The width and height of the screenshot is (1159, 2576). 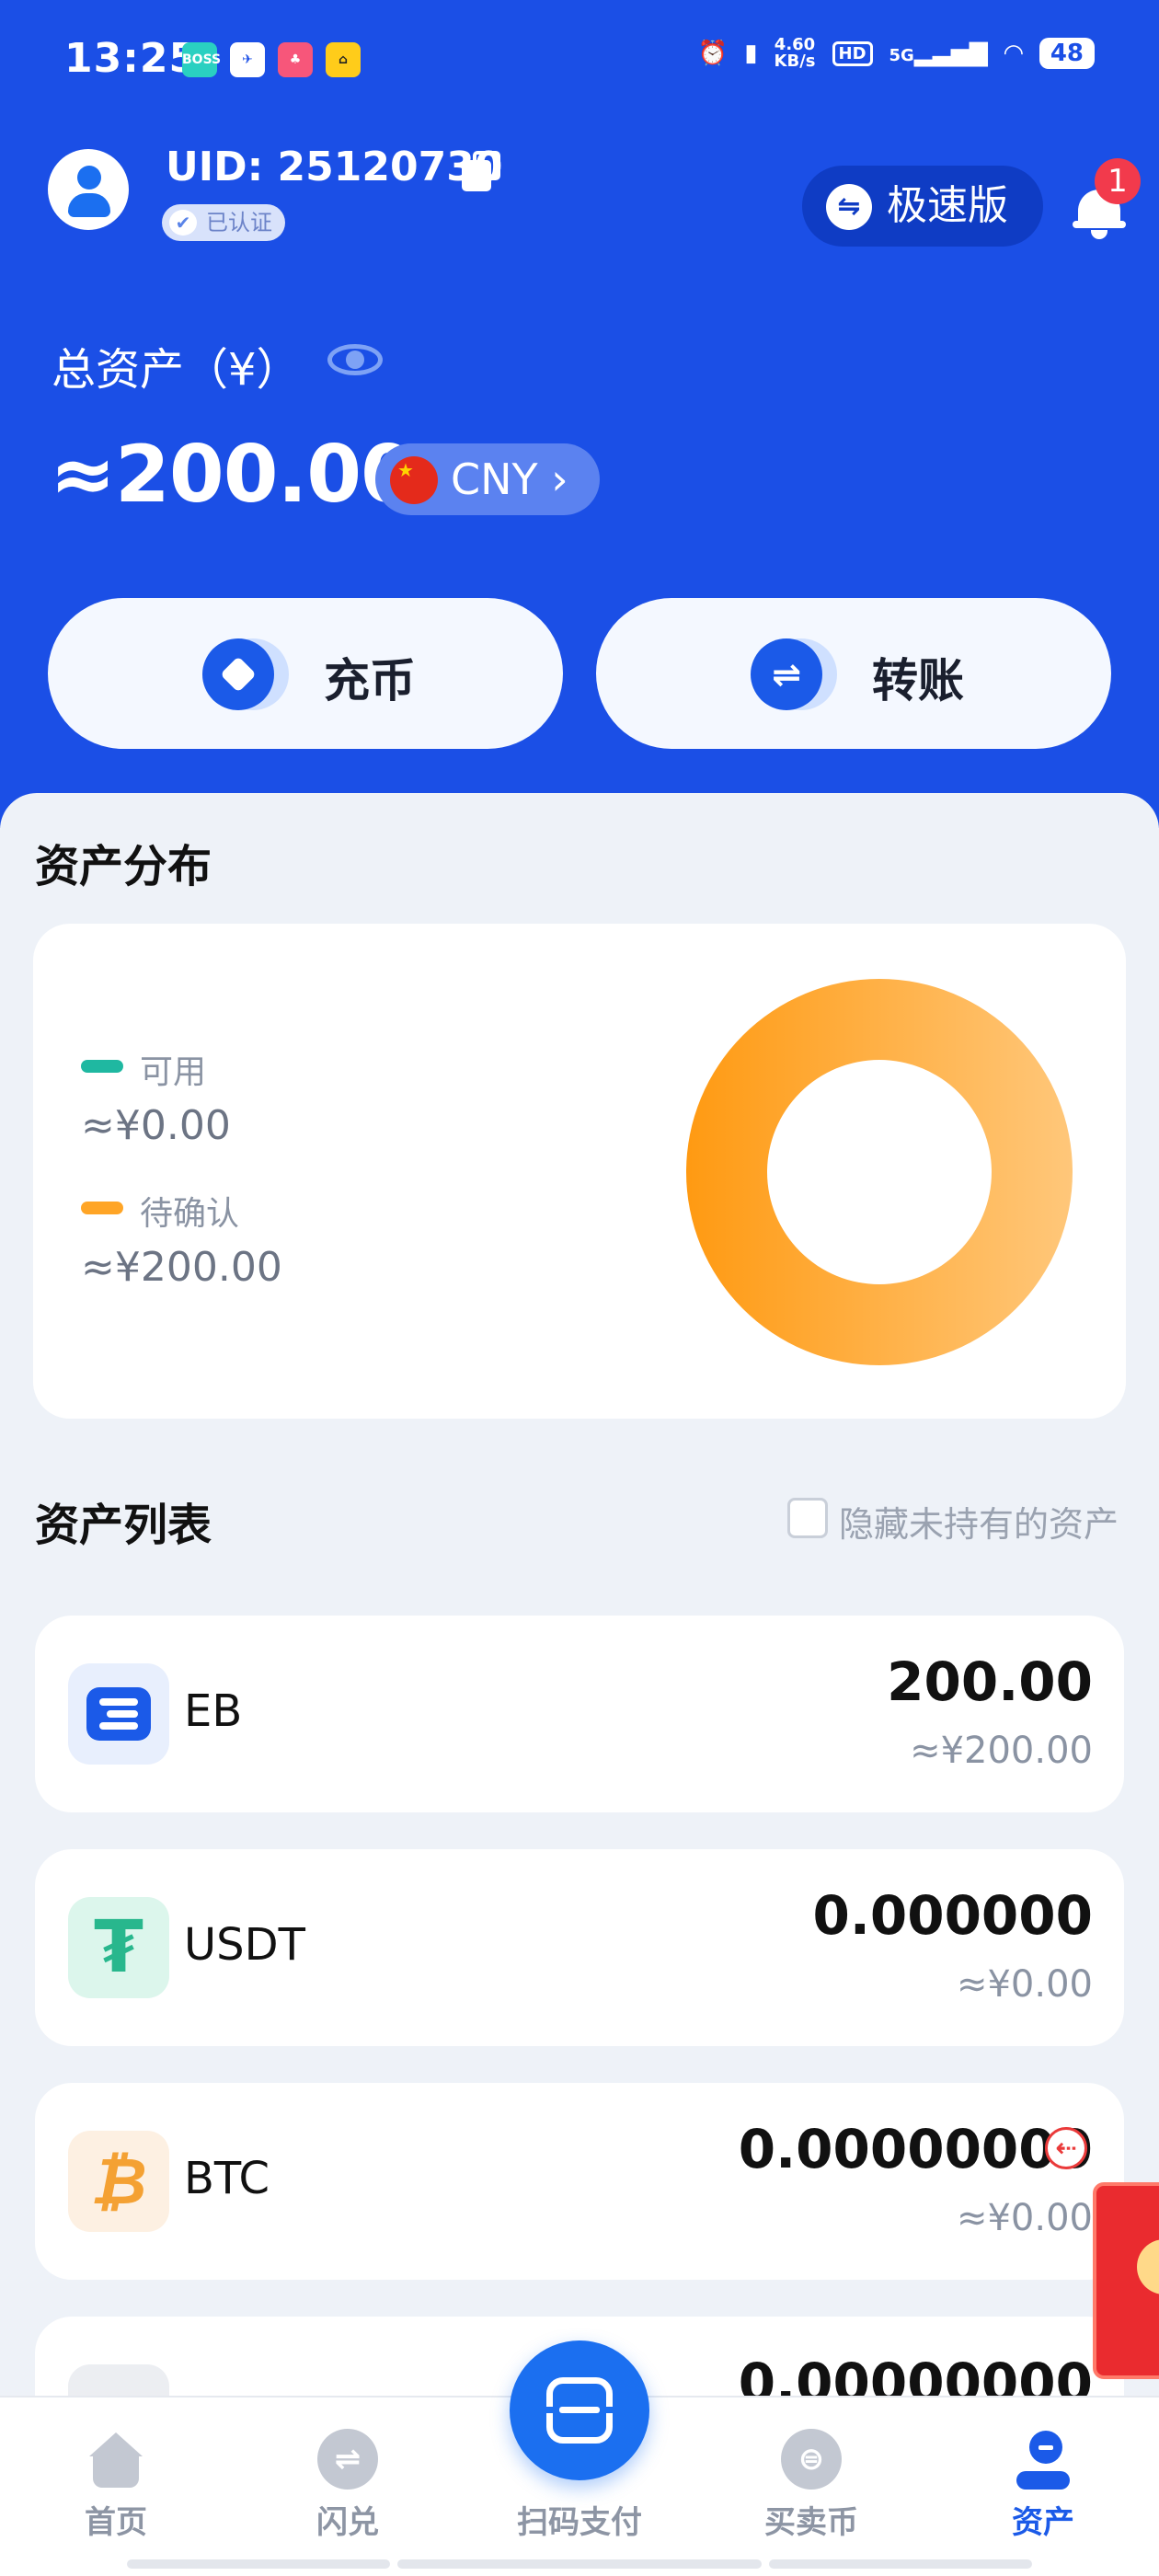 I want to click on home-indicator-left, so click(x=258, y=2564).